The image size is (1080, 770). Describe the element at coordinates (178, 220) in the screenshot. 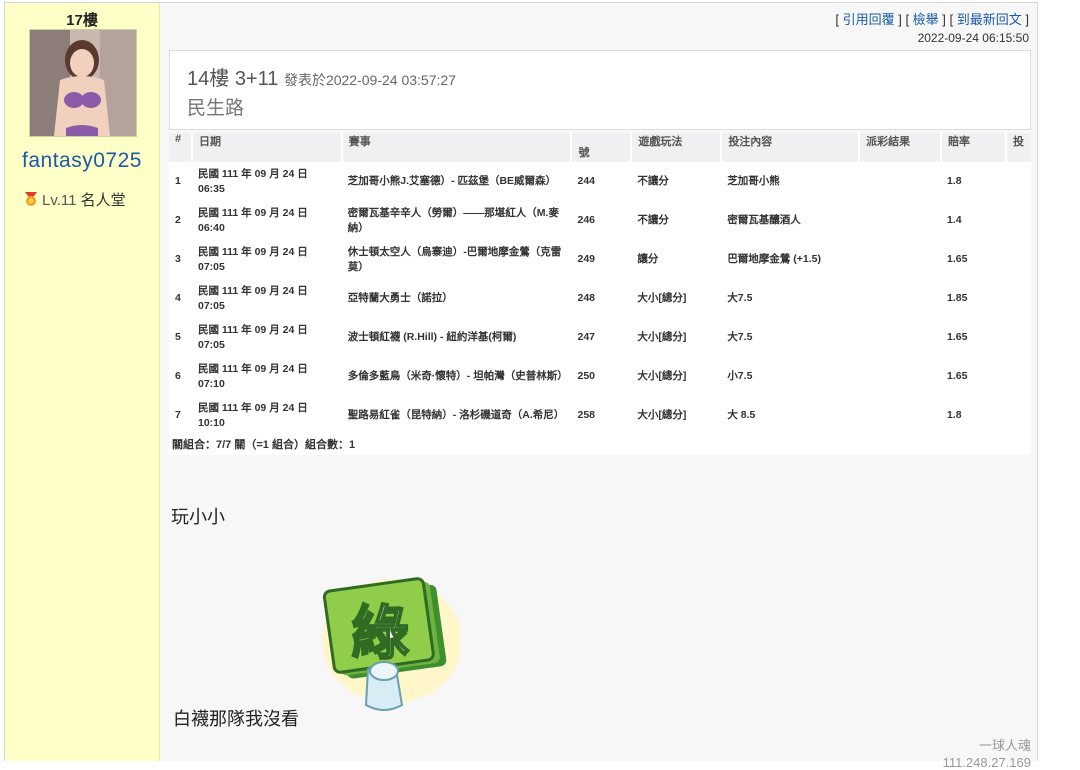

I see `cell-no: 2` at that location.